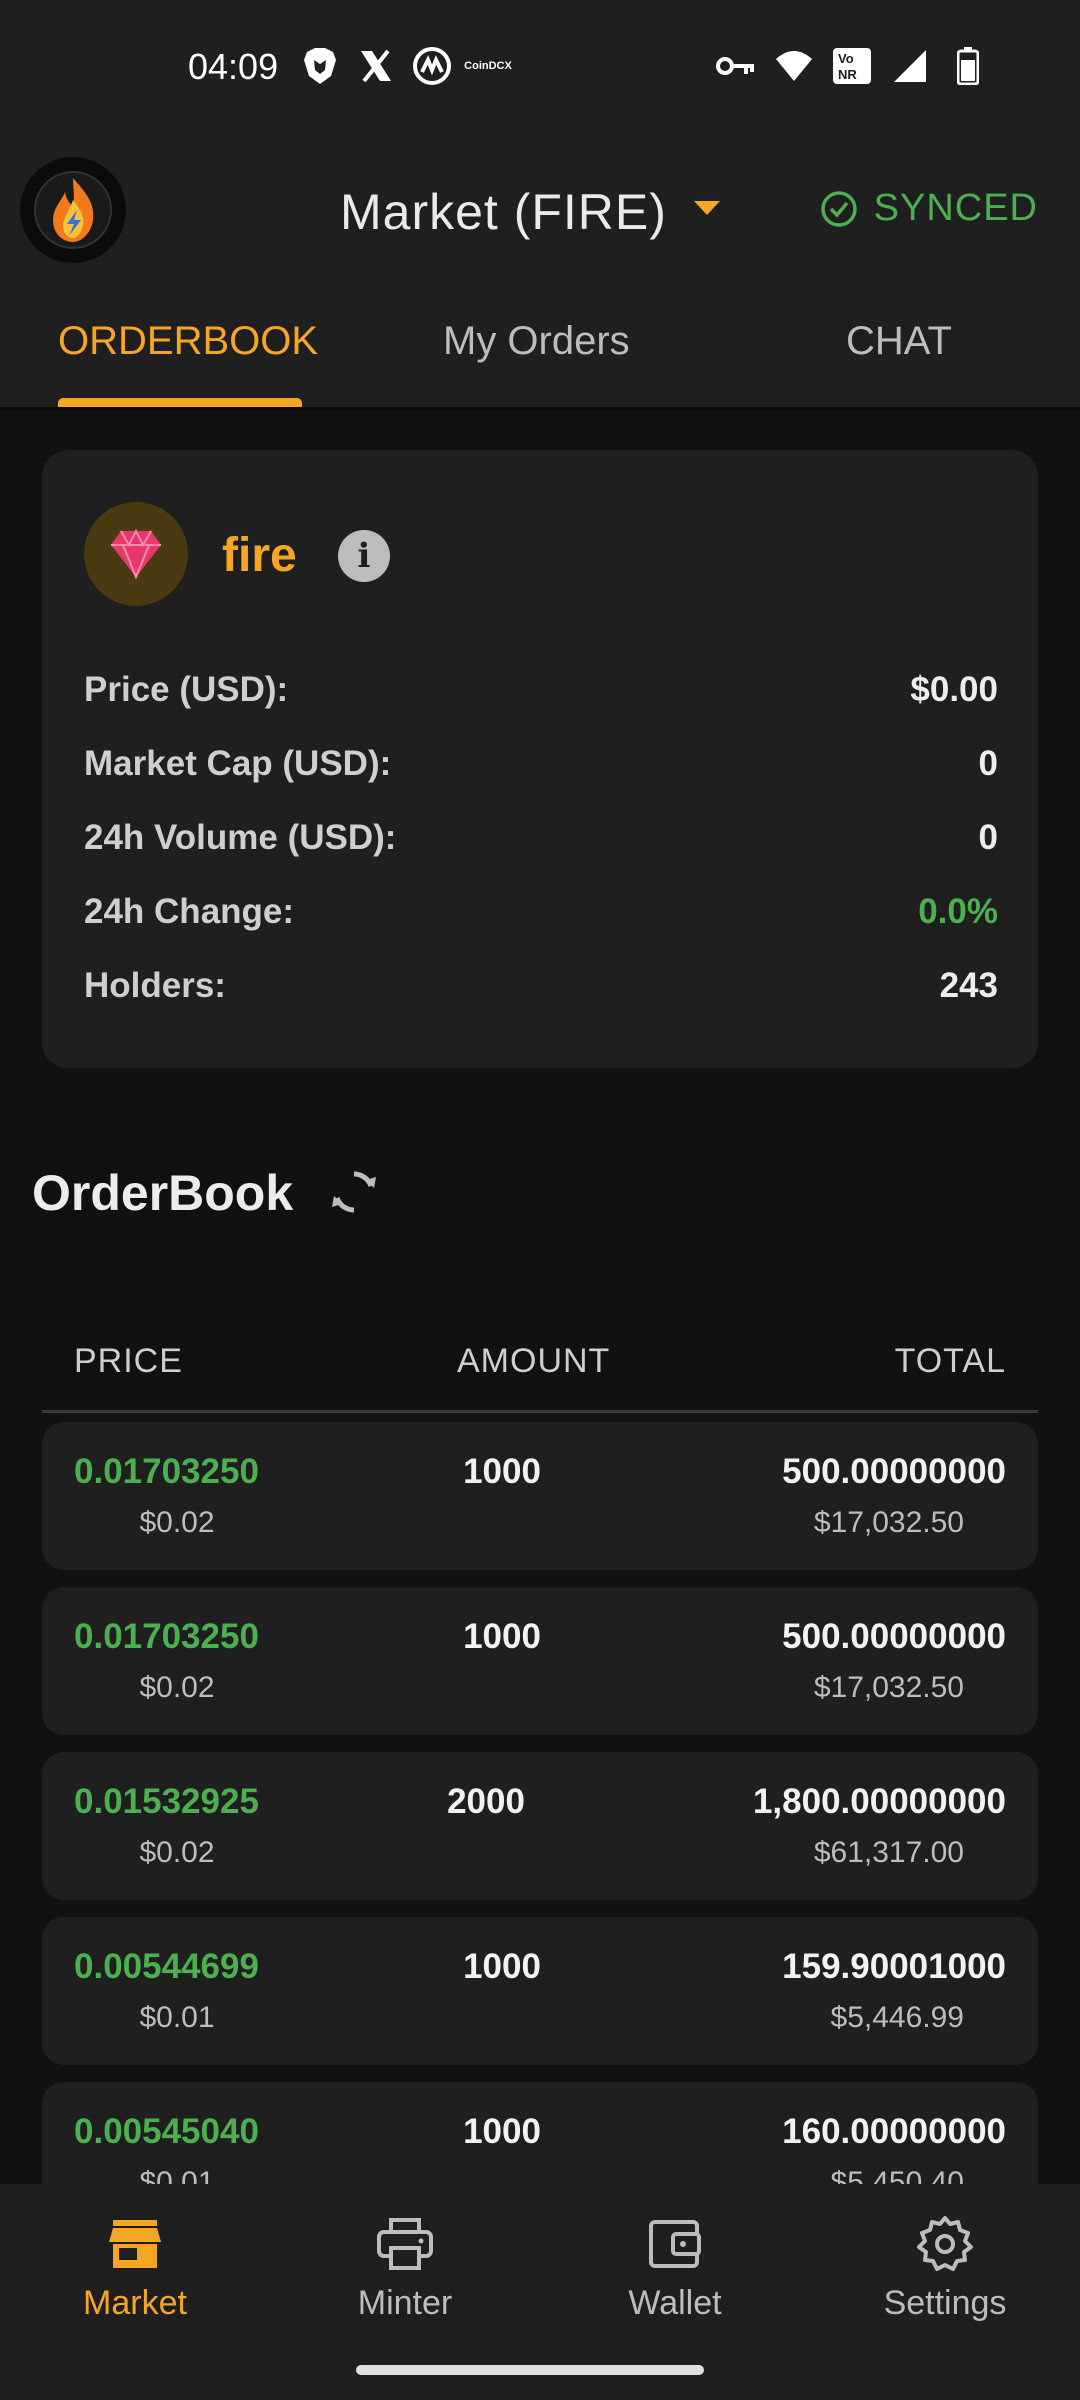 The height and width of the screenshot is (2400, 1080). Describe the element at coordinates (180, 402) in the screenshot. I see `active-tab-indicator` at that location.